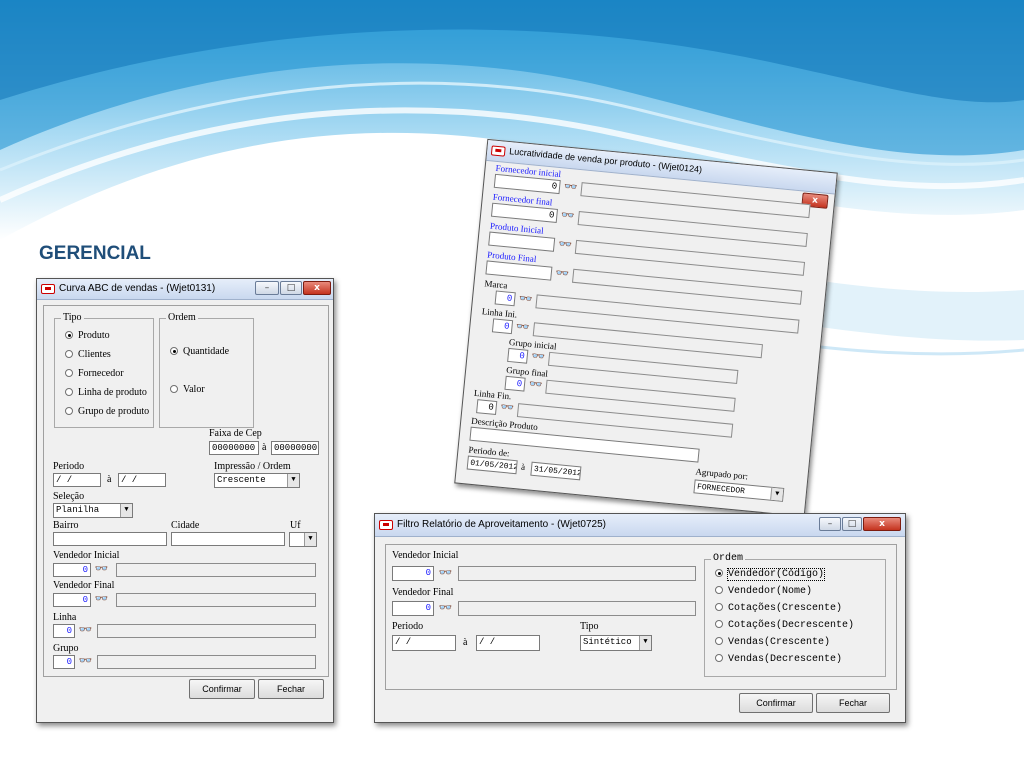  Describe the element at coordinates (64, 662) in the screenshot. I see `grupo-input: 0` at that location.